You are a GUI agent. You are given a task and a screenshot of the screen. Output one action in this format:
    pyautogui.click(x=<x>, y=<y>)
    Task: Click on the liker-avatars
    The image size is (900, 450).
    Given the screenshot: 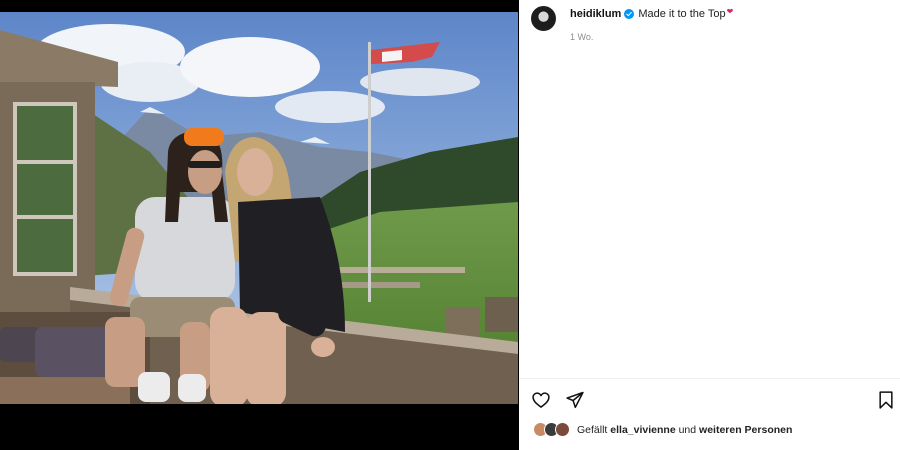 What is the action you would take?
    pyautogui.click(x=553, y=430)
    